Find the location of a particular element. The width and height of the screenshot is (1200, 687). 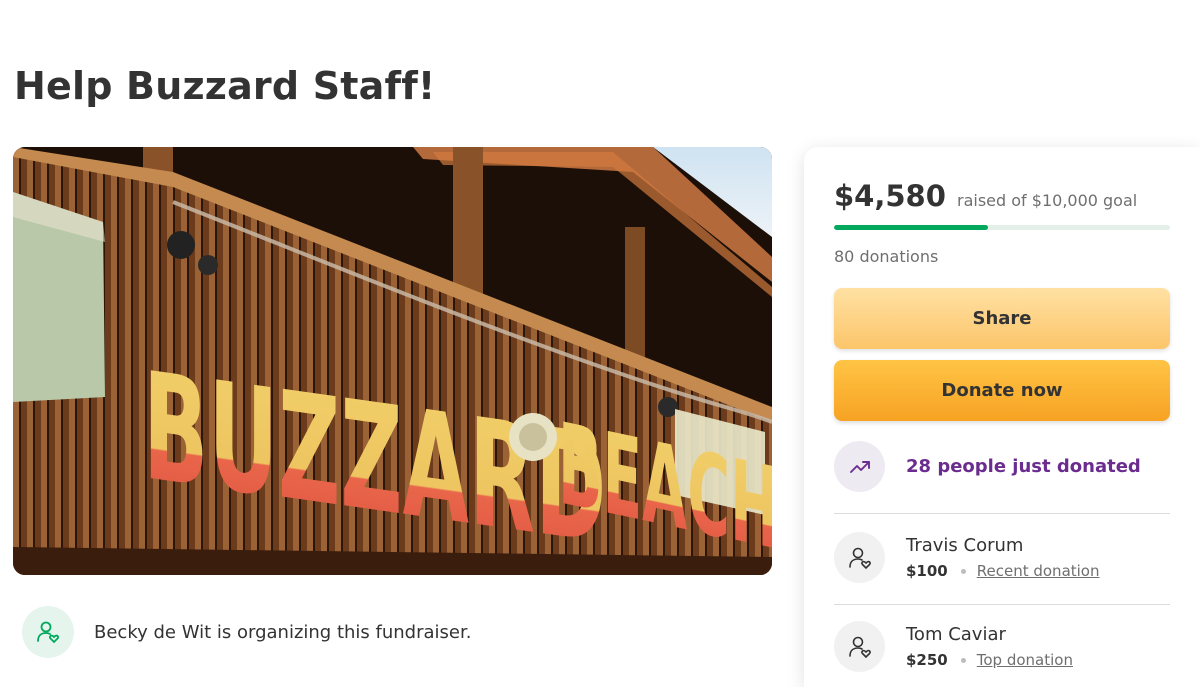

progress-fill is located at coordinates (911, 227).